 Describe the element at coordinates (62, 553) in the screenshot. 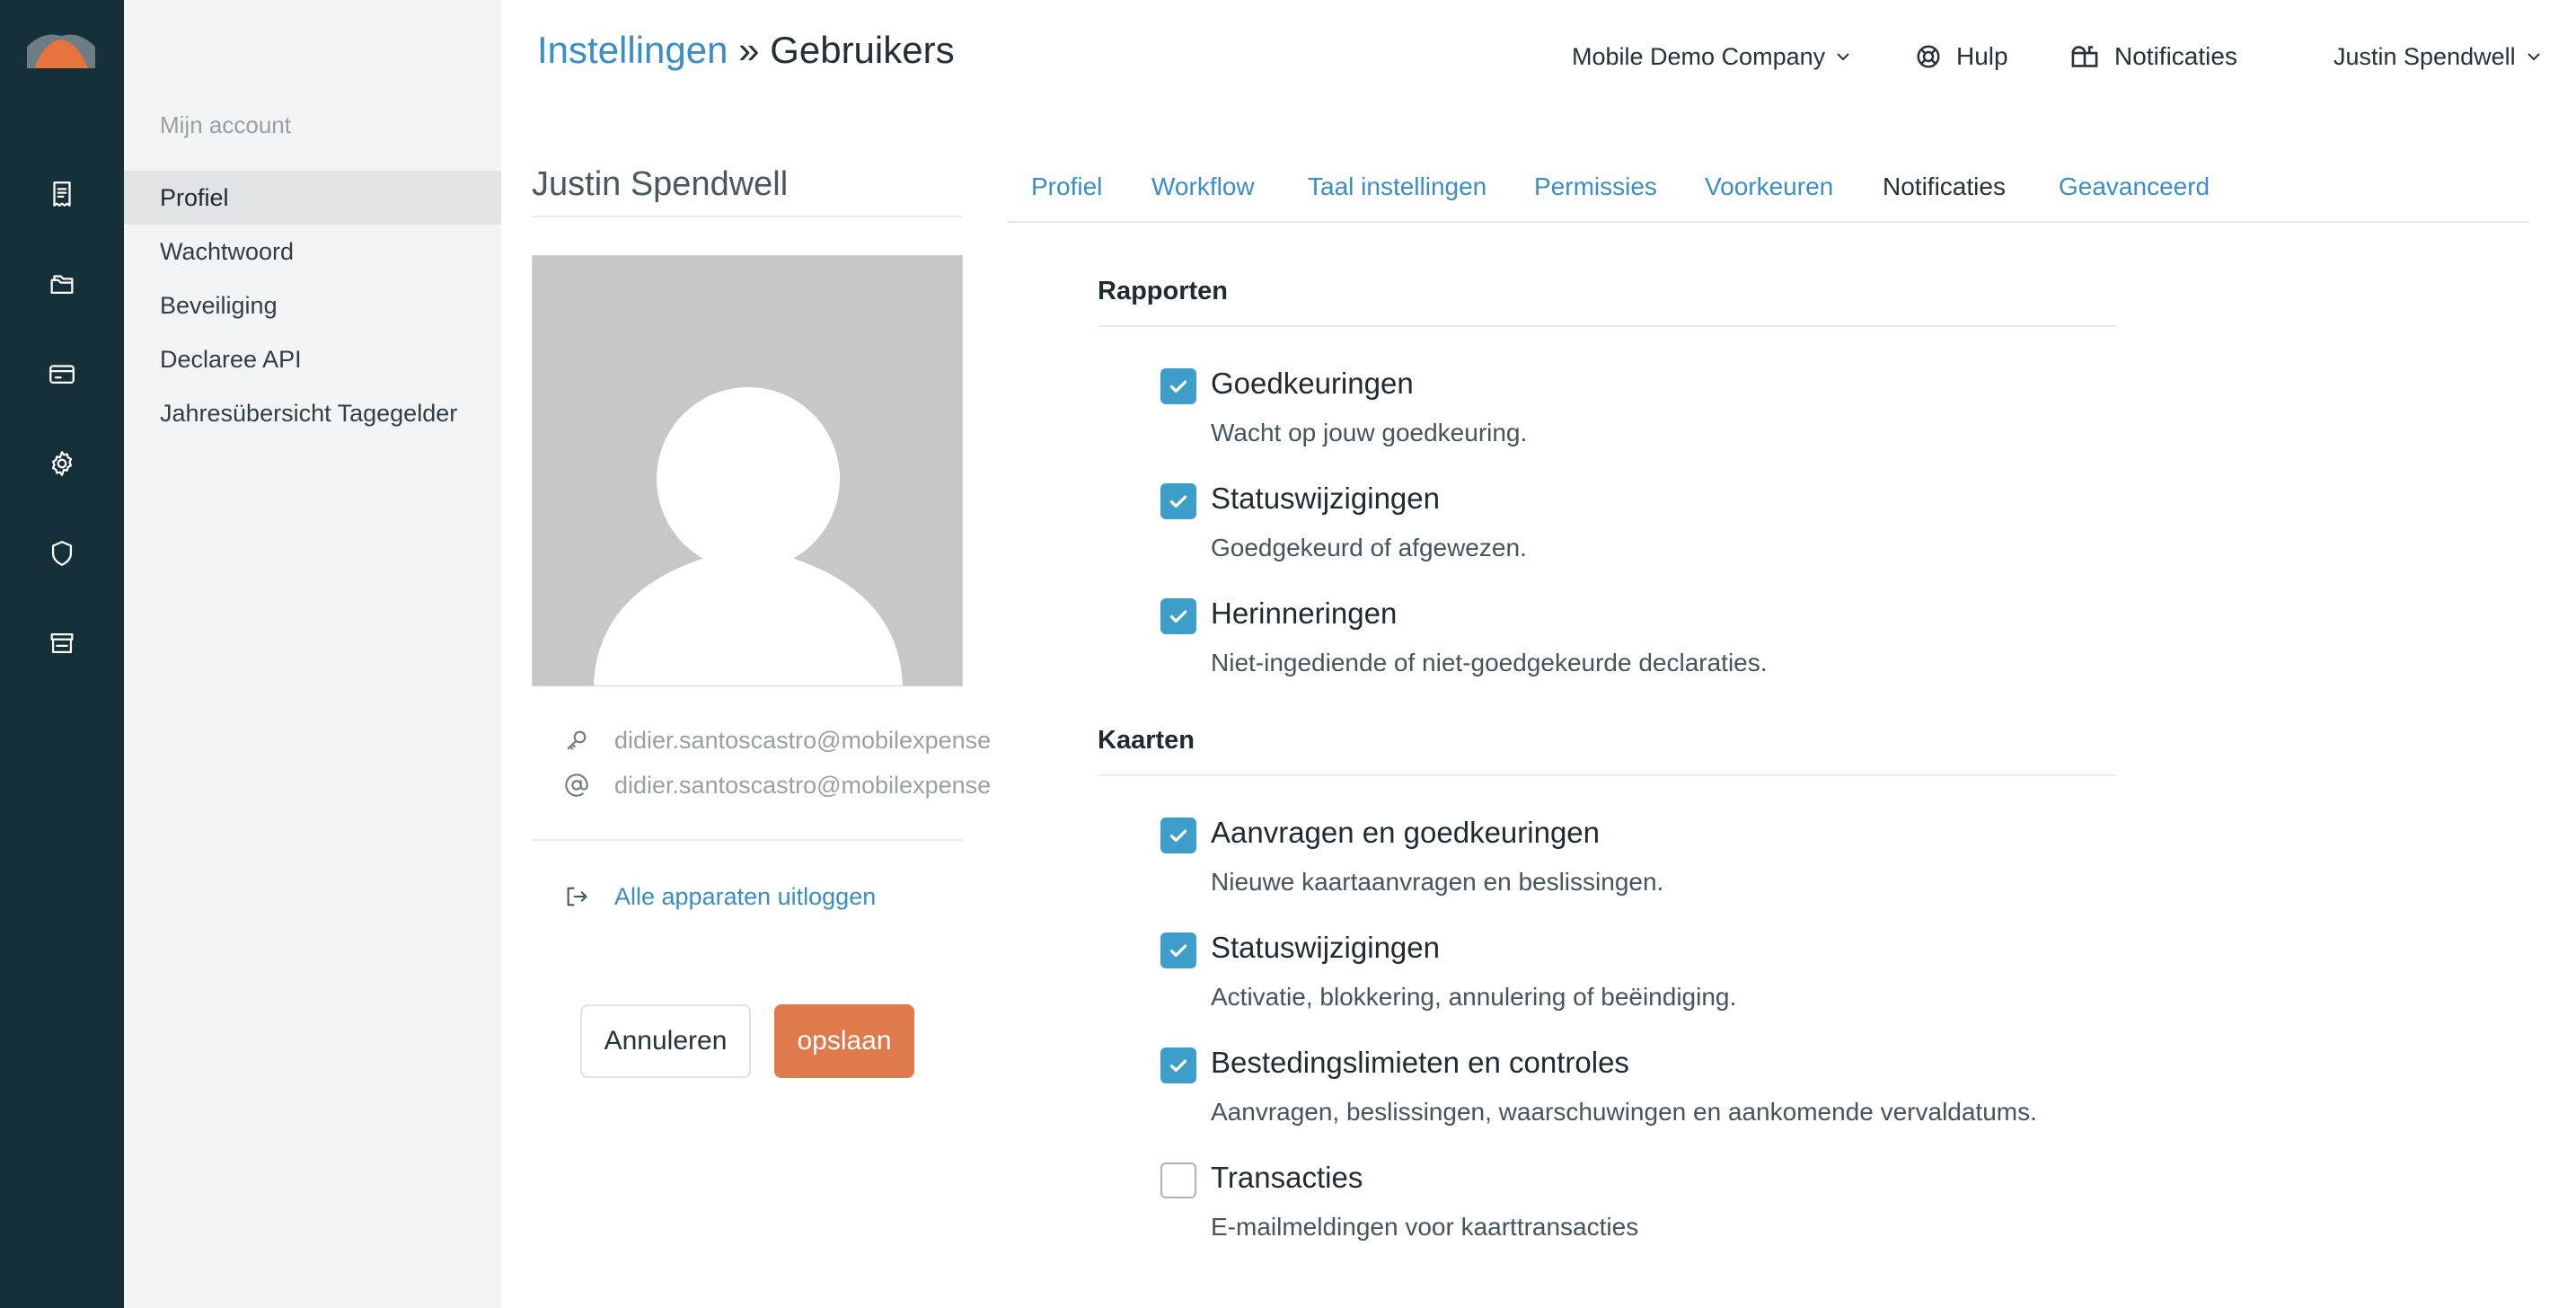

I see `shield-icon` at that location.